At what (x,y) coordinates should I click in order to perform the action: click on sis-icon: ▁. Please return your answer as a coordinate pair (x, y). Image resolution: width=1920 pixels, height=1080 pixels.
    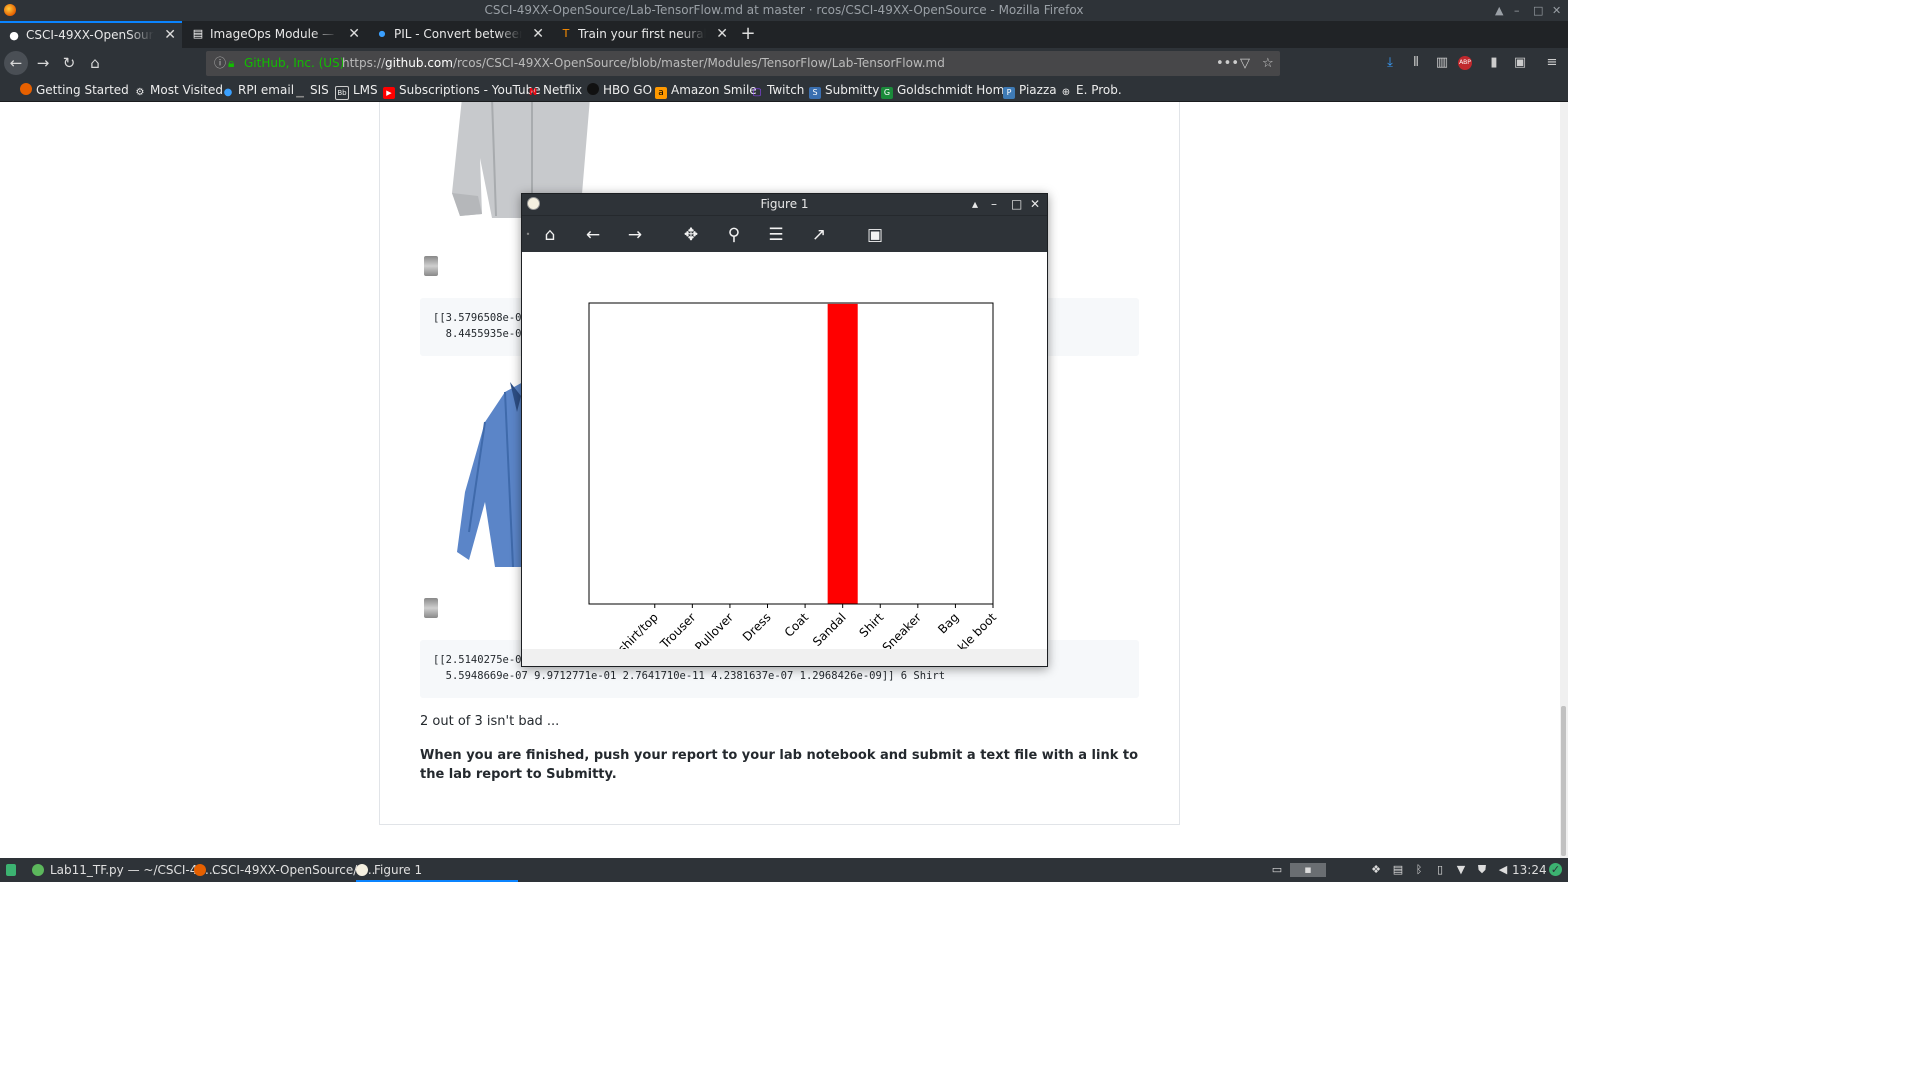
    Looking at the image, I should click on (300, 92).